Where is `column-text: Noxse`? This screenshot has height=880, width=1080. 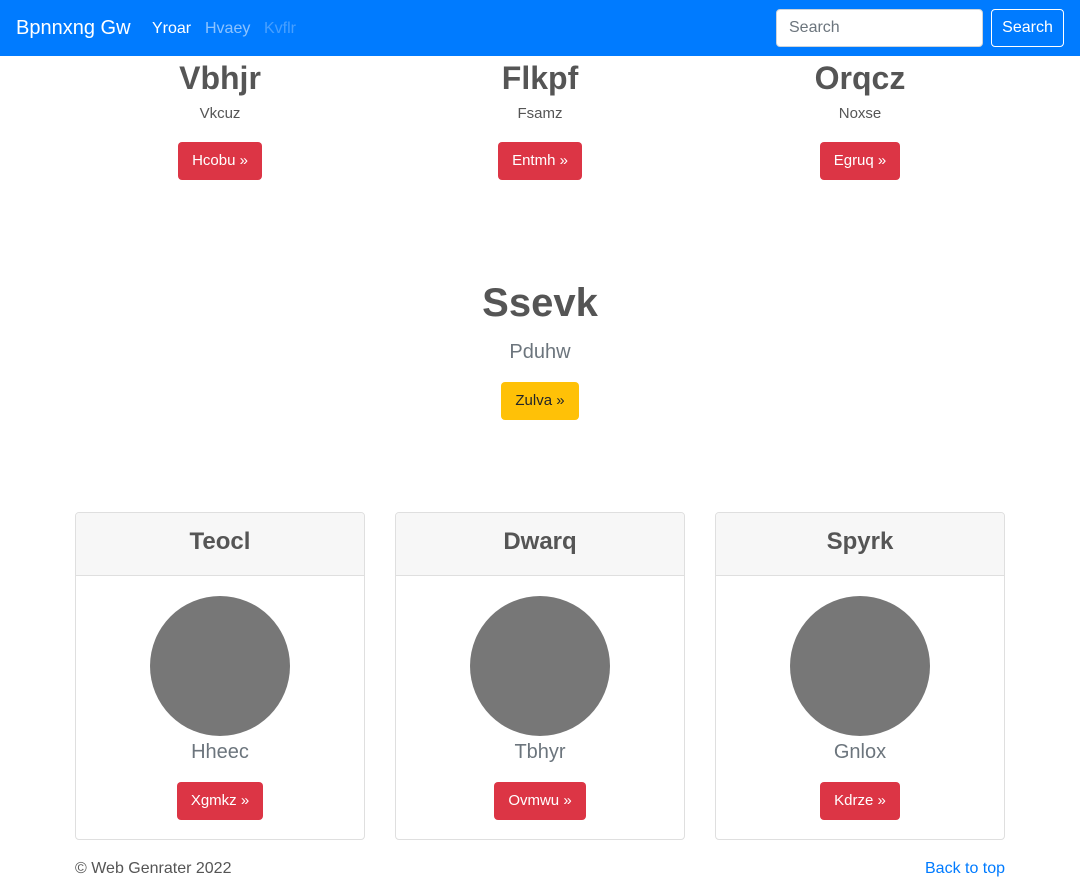 column-text: Noxse is located at coordinates (860, 113).